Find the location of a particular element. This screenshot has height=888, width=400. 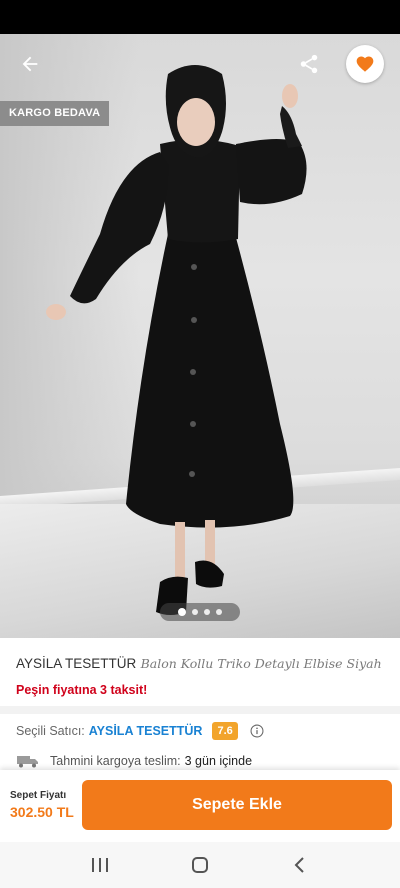

arrow-left-icon is located at coordinates (30, 64).